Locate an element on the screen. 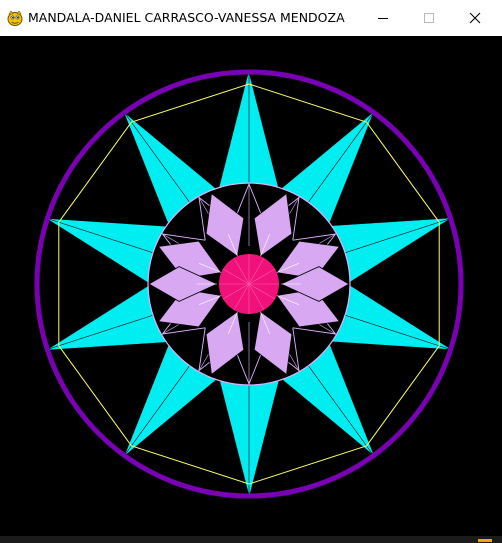 The height and width of the screenshot is (543, 502). minimize-icon is located at coordinates (383, 18).